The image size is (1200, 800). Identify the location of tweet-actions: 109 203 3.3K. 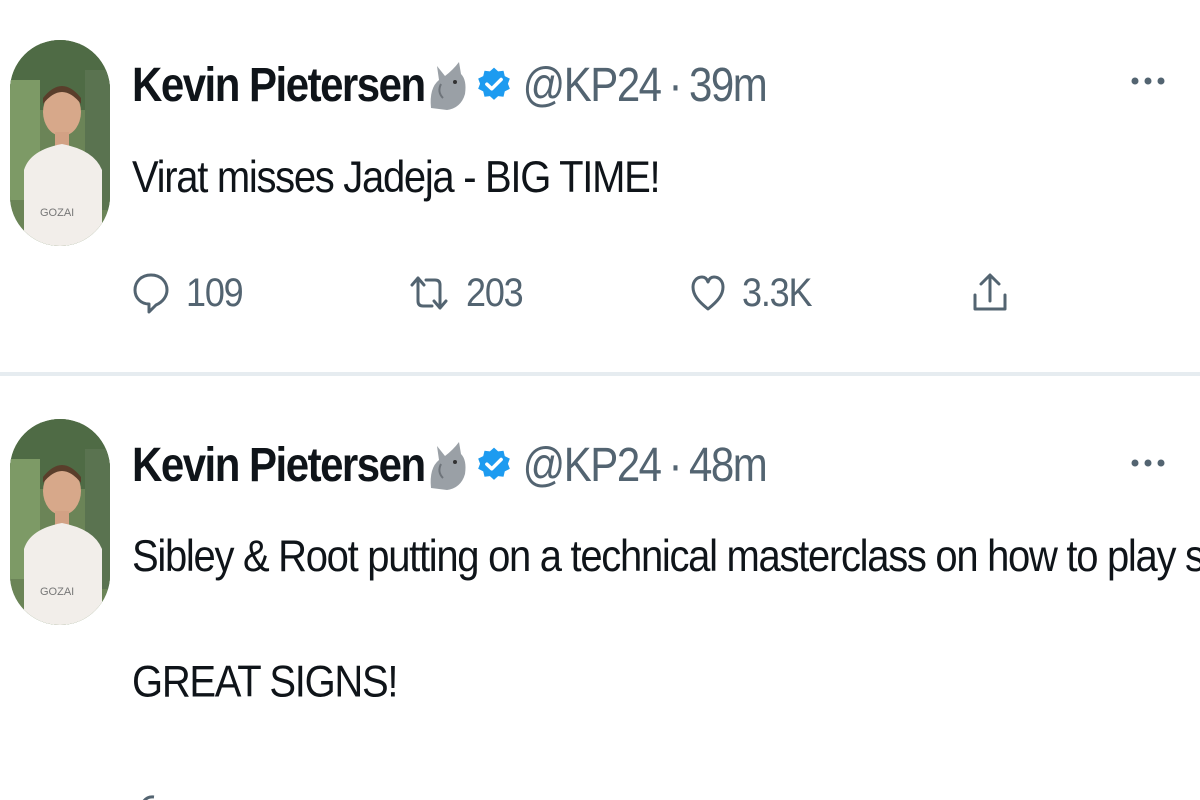
(600, 293).